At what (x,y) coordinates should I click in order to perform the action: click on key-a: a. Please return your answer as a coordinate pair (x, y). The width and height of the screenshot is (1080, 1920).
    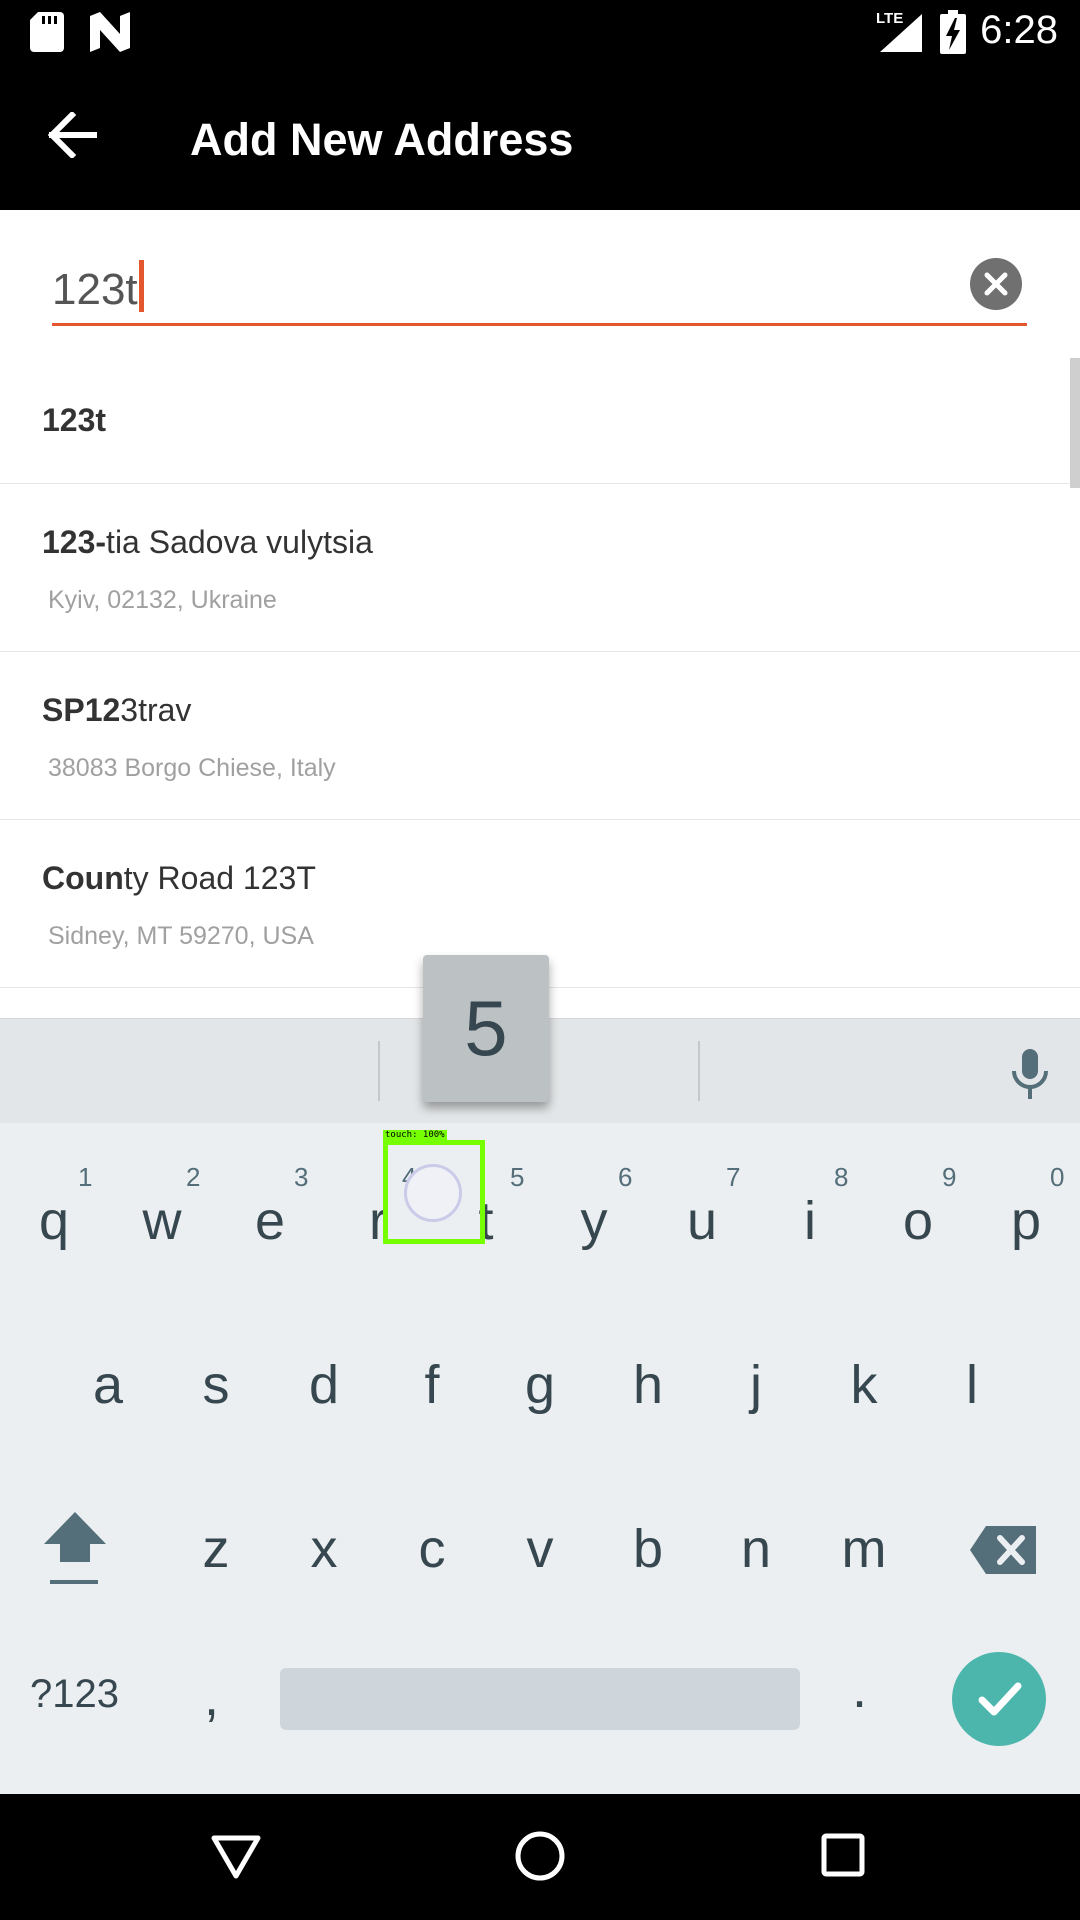
    Looking at the image, I should click on (108, 1385).